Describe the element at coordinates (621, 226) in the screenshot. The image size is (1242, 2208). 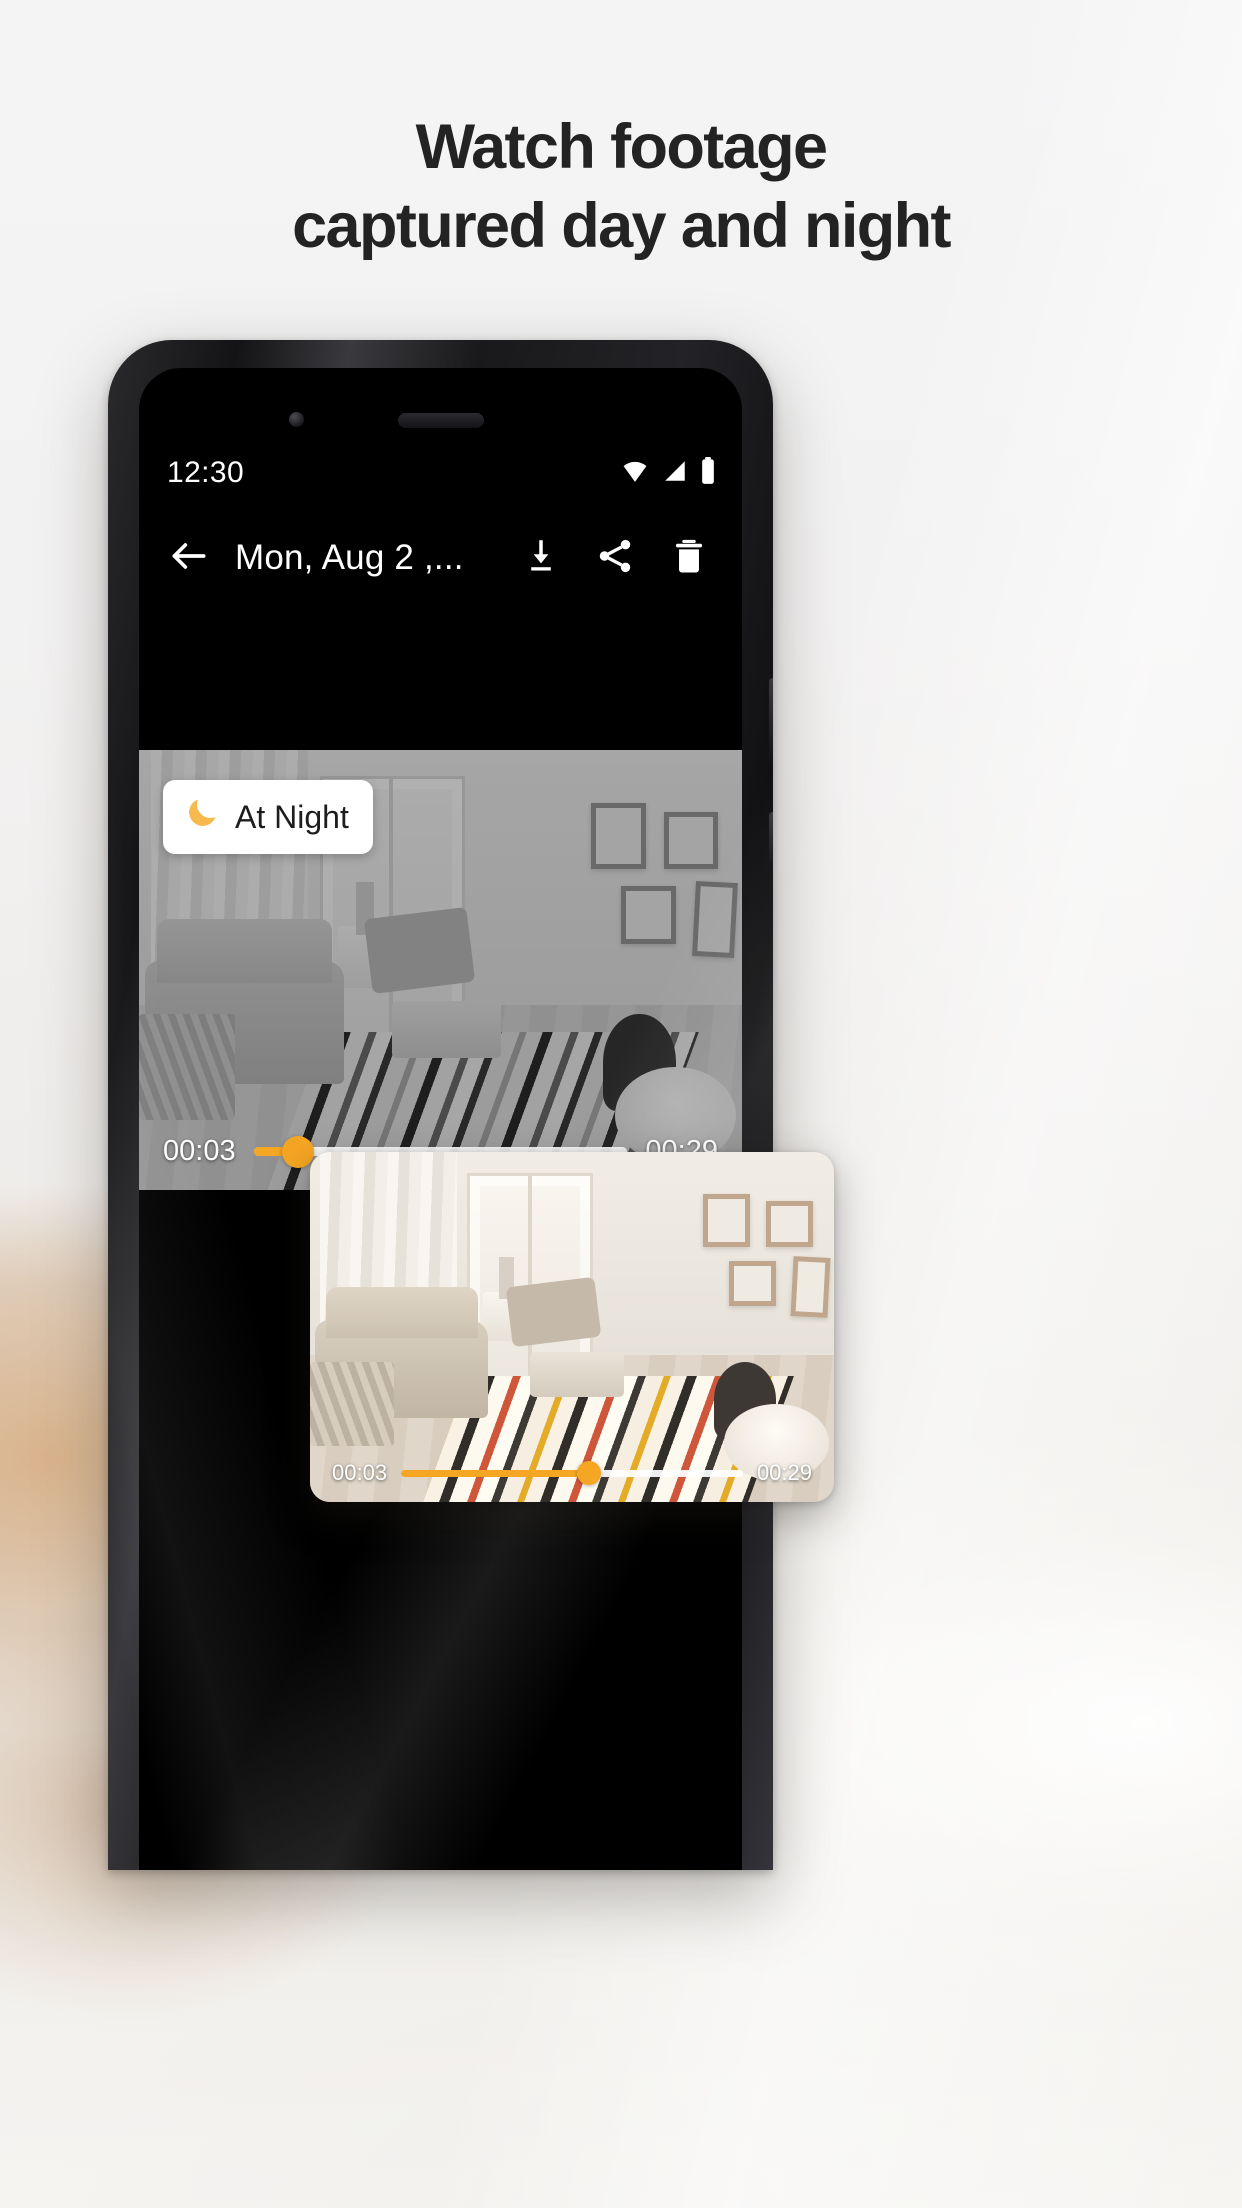
I see `headline-line-2: captured day and night` at that location.